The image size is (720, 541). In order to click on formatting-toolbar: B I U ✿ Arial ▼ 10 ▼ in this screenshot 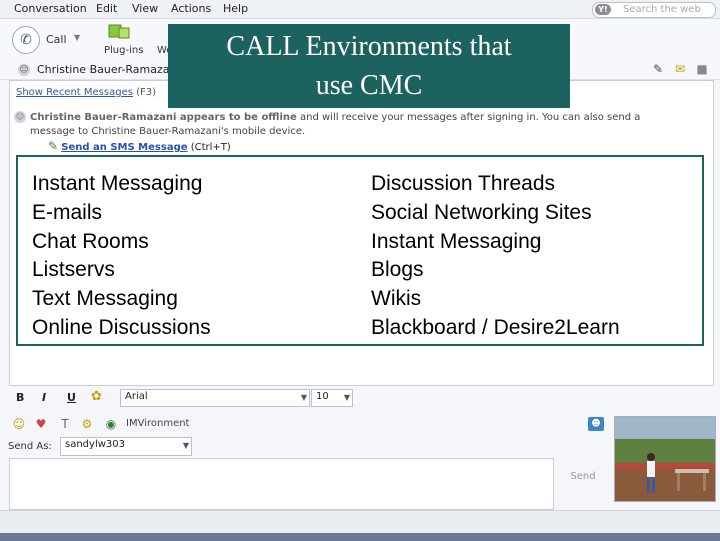, I will do `click(360, 398)`.